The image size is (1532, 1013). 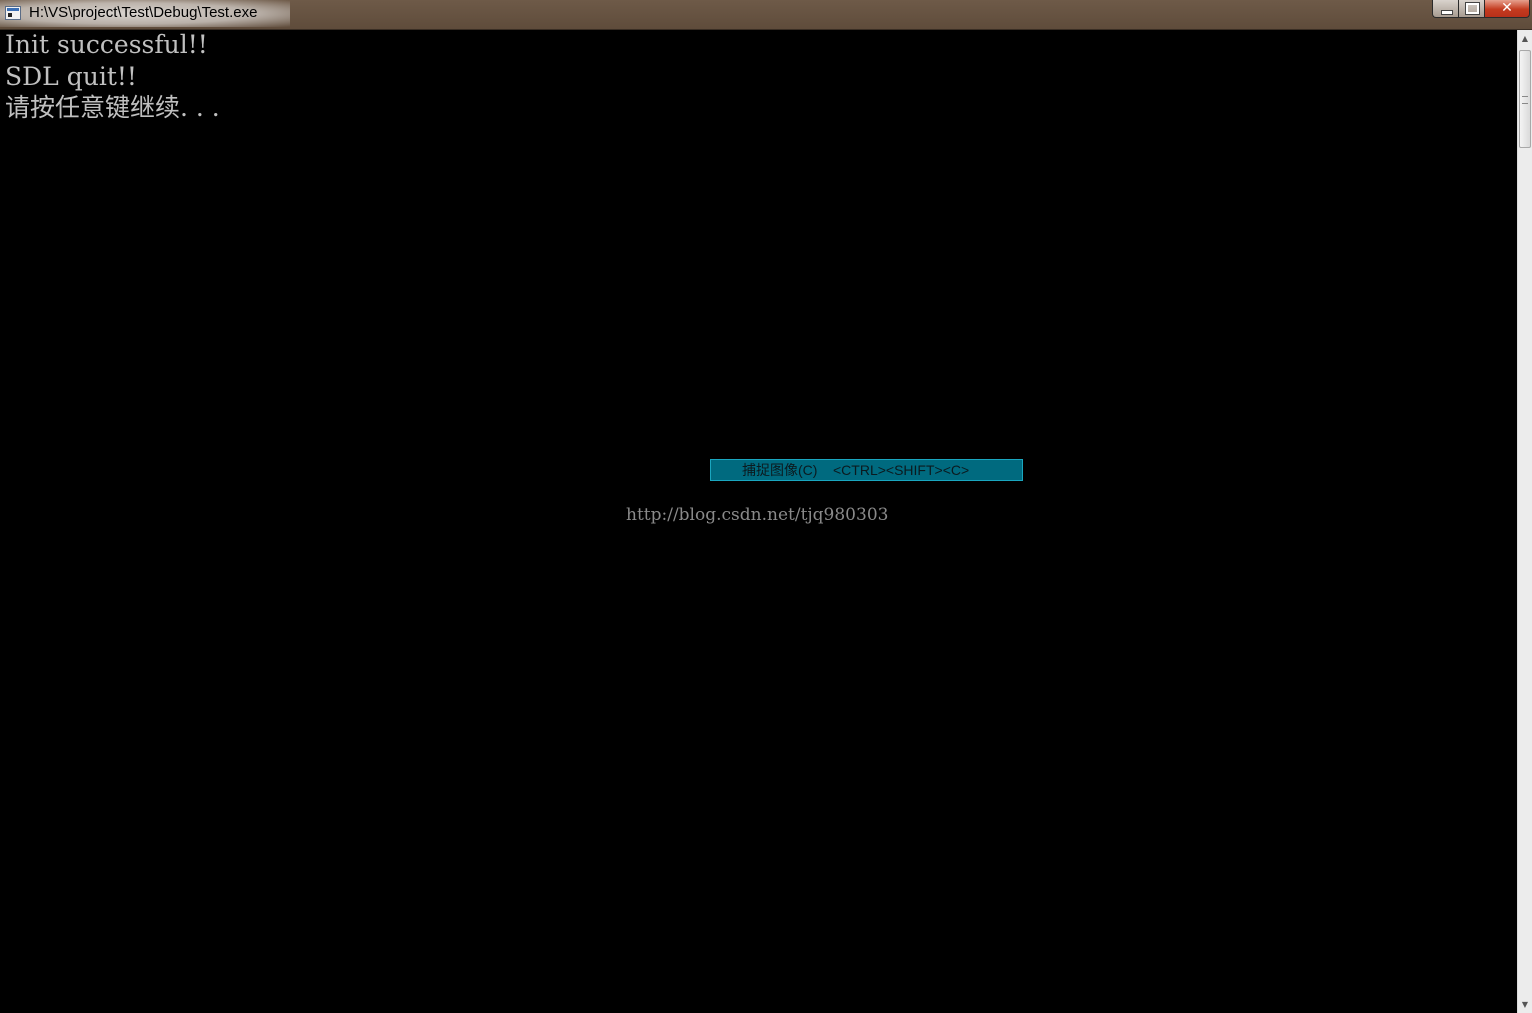 I want to click on title-bar: H:\VS\project\Test\Debug\Test.exe ✕, so click(x=766, y=15).